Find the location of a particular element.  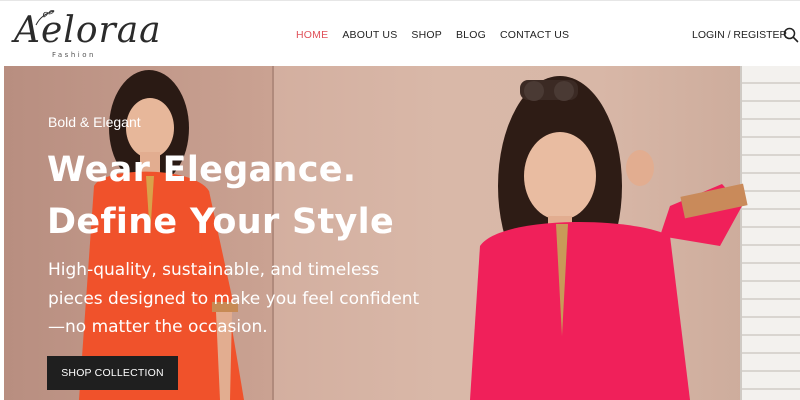

main-nav: HOME ABOUT US SHOP BLOG CONTACT US is located at coordinates (439, 35).